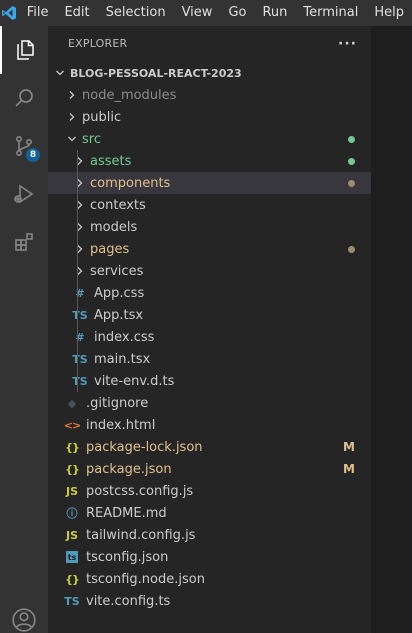 This screenshot has height=633, width=412. What do you see at coordinates (72, 513) in the screenshot?
I see `file-type-icon: ⓘ` at bounding box center [72, 513].